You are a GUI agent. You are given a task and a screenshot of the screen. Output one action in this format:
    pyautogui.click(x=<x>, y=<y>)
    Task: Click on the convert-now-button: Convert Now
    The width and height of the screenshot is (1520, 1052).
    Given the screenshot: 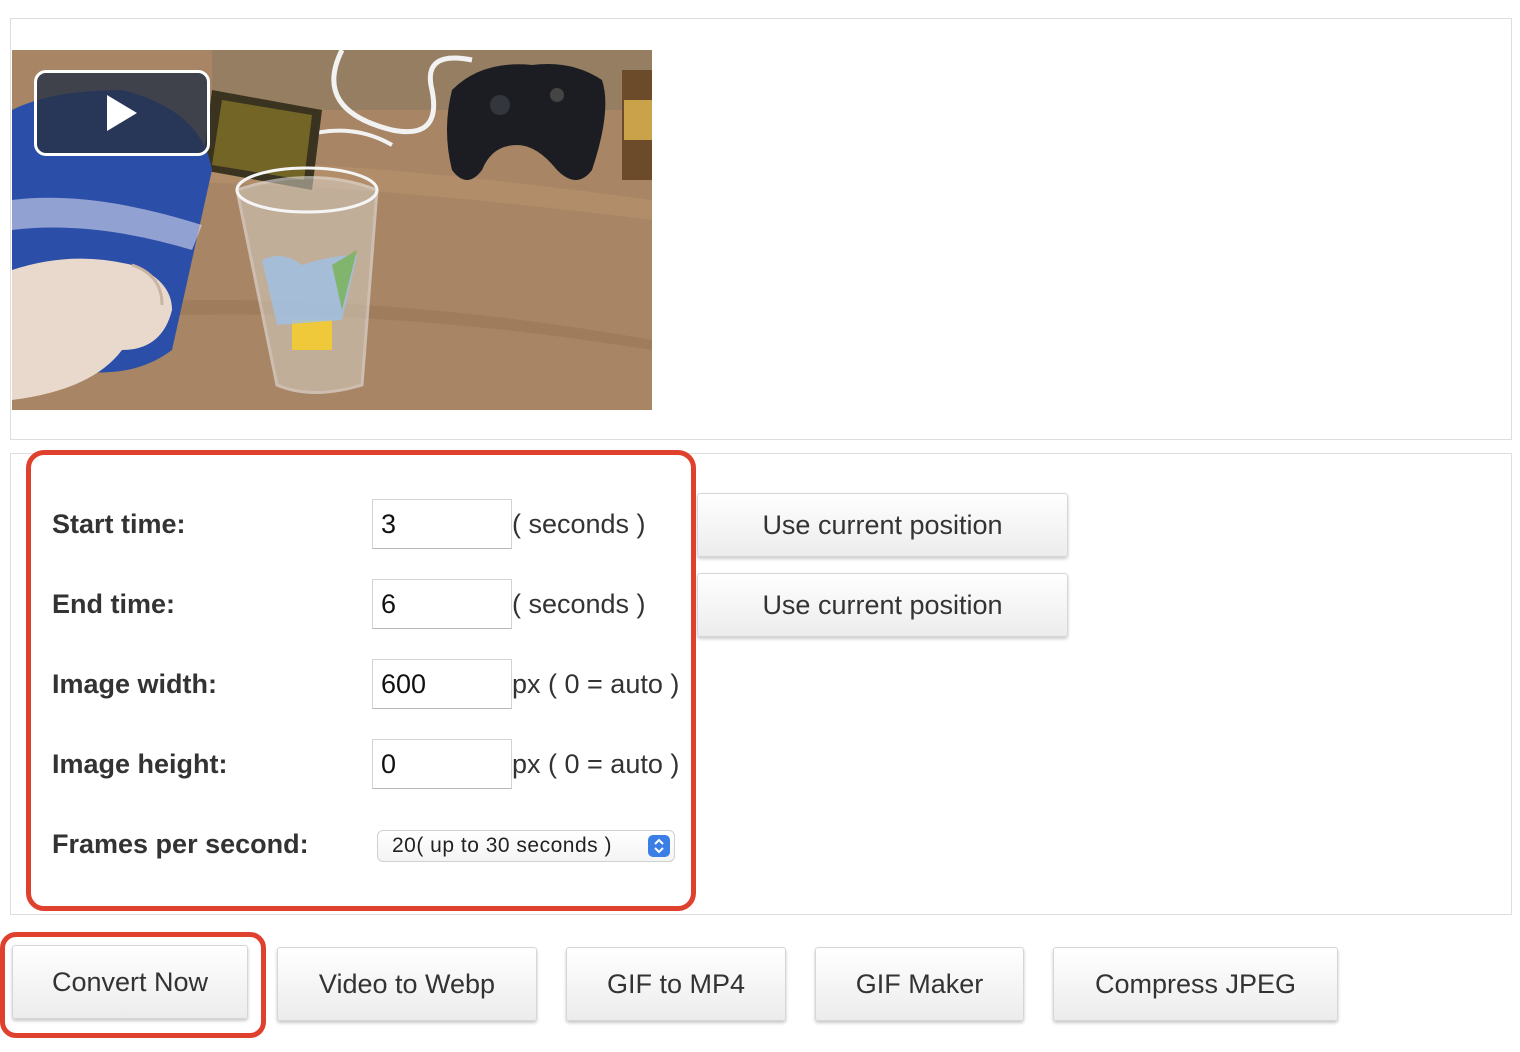 What is the action you would take?
    pyautogui.click(x=130, y=982)
    